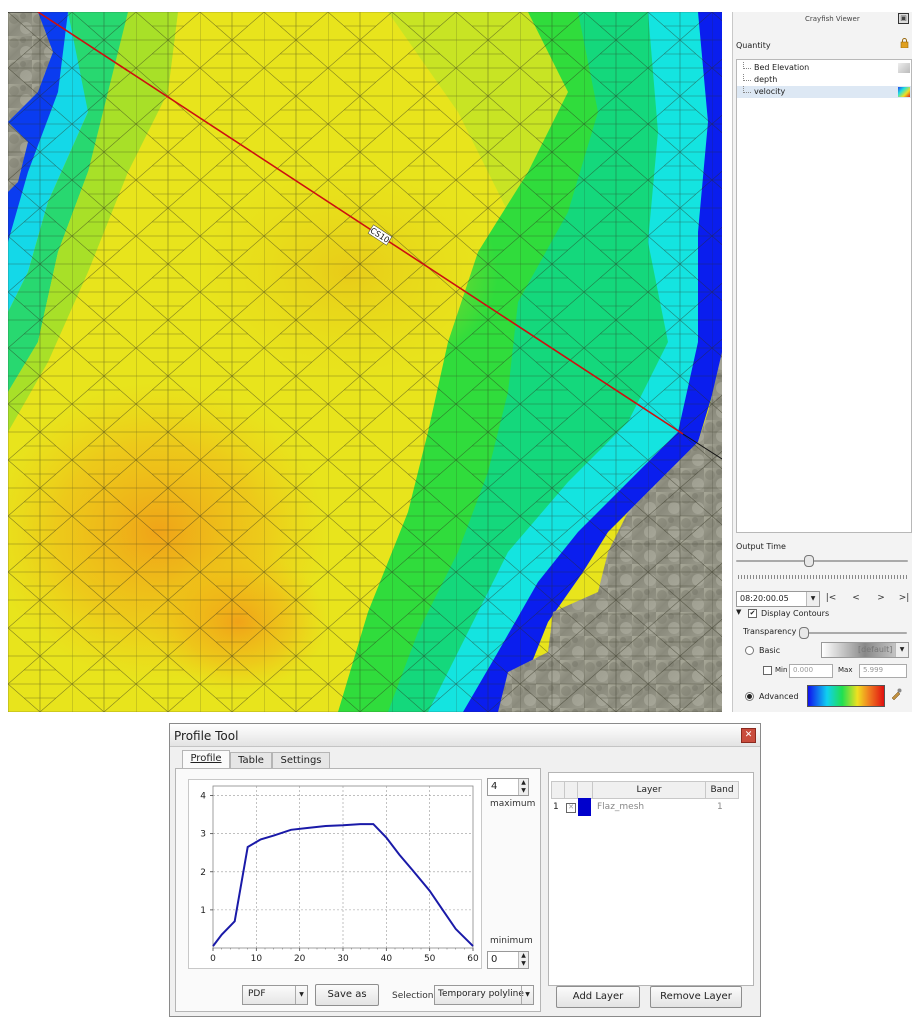  What do you see at coordinates (513, 804) in the screenshot?
I see `max-label: maximum` at bounding box center [513, 804].